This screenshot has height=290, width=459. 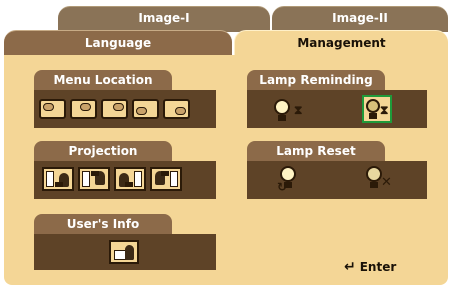 What do you see at coordinates (282, 187) in the screenshot?
I see `reset-arrow-icon: ↻` at bounding box center [282, 187].